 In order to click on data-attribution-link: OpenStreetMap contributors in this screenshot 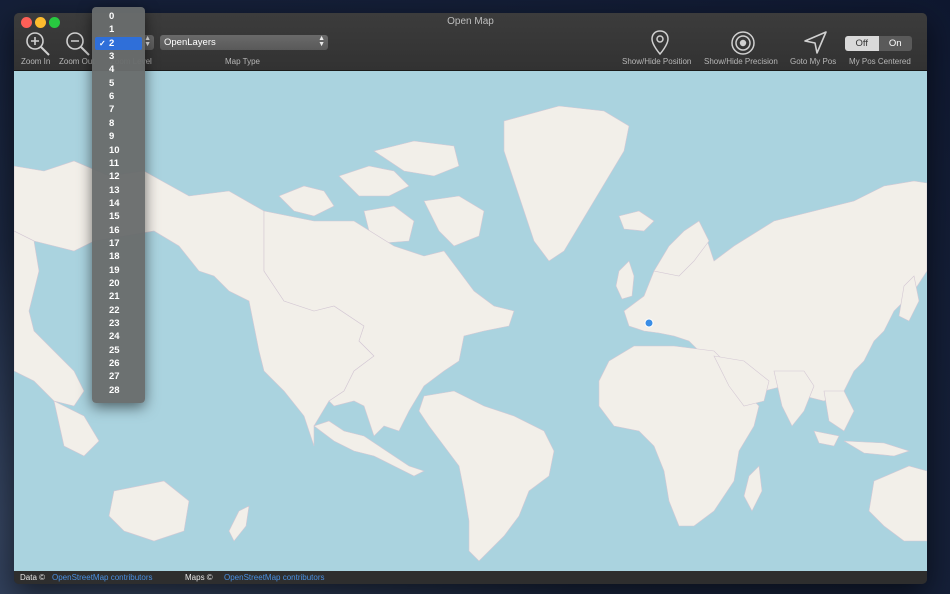, I will do `click(102, 577)`.